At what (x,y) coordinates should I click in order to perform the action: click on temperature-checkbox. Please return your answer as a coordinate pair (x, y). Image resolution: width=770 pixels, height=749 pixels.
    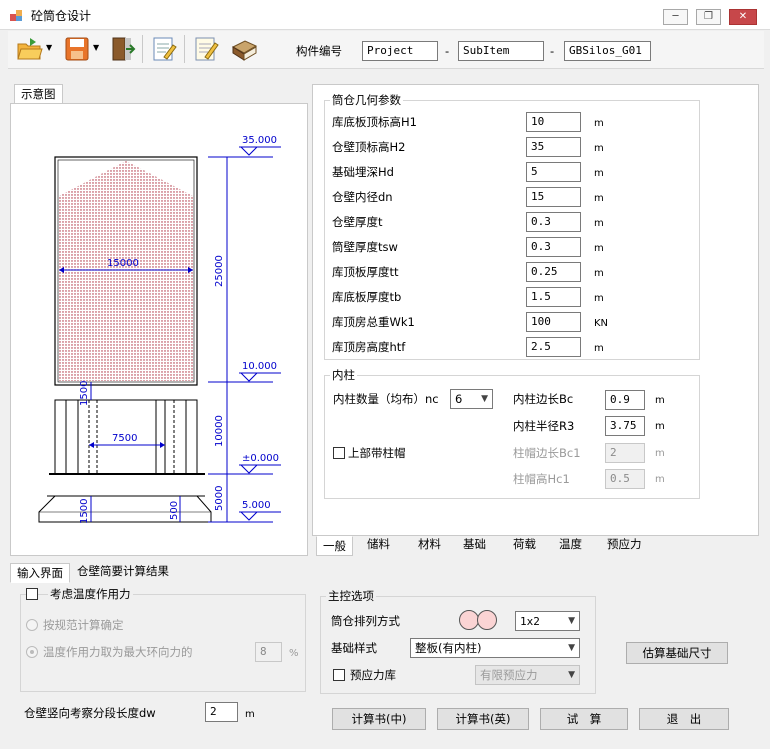
    Looking at the image, I should click on (32, 594).